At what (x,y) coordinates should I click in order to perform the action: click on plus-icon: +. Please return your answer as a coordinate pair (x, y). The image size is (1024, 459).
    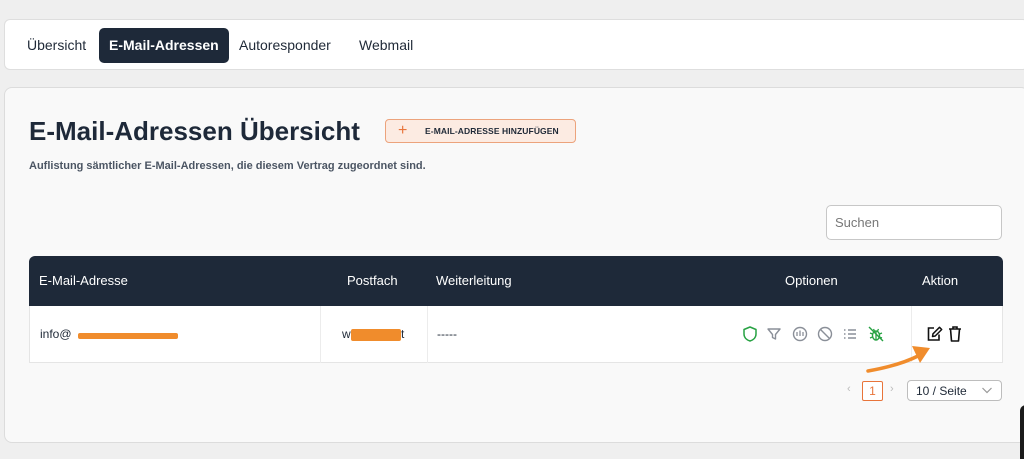
    Looking at the image, I should click on (403, 130).